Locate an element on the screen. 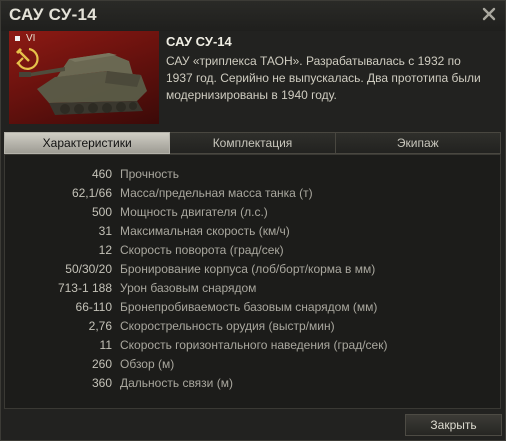 The width and height of the screenshot is (506, 441). close-icon is located at coordinates (489, 14).